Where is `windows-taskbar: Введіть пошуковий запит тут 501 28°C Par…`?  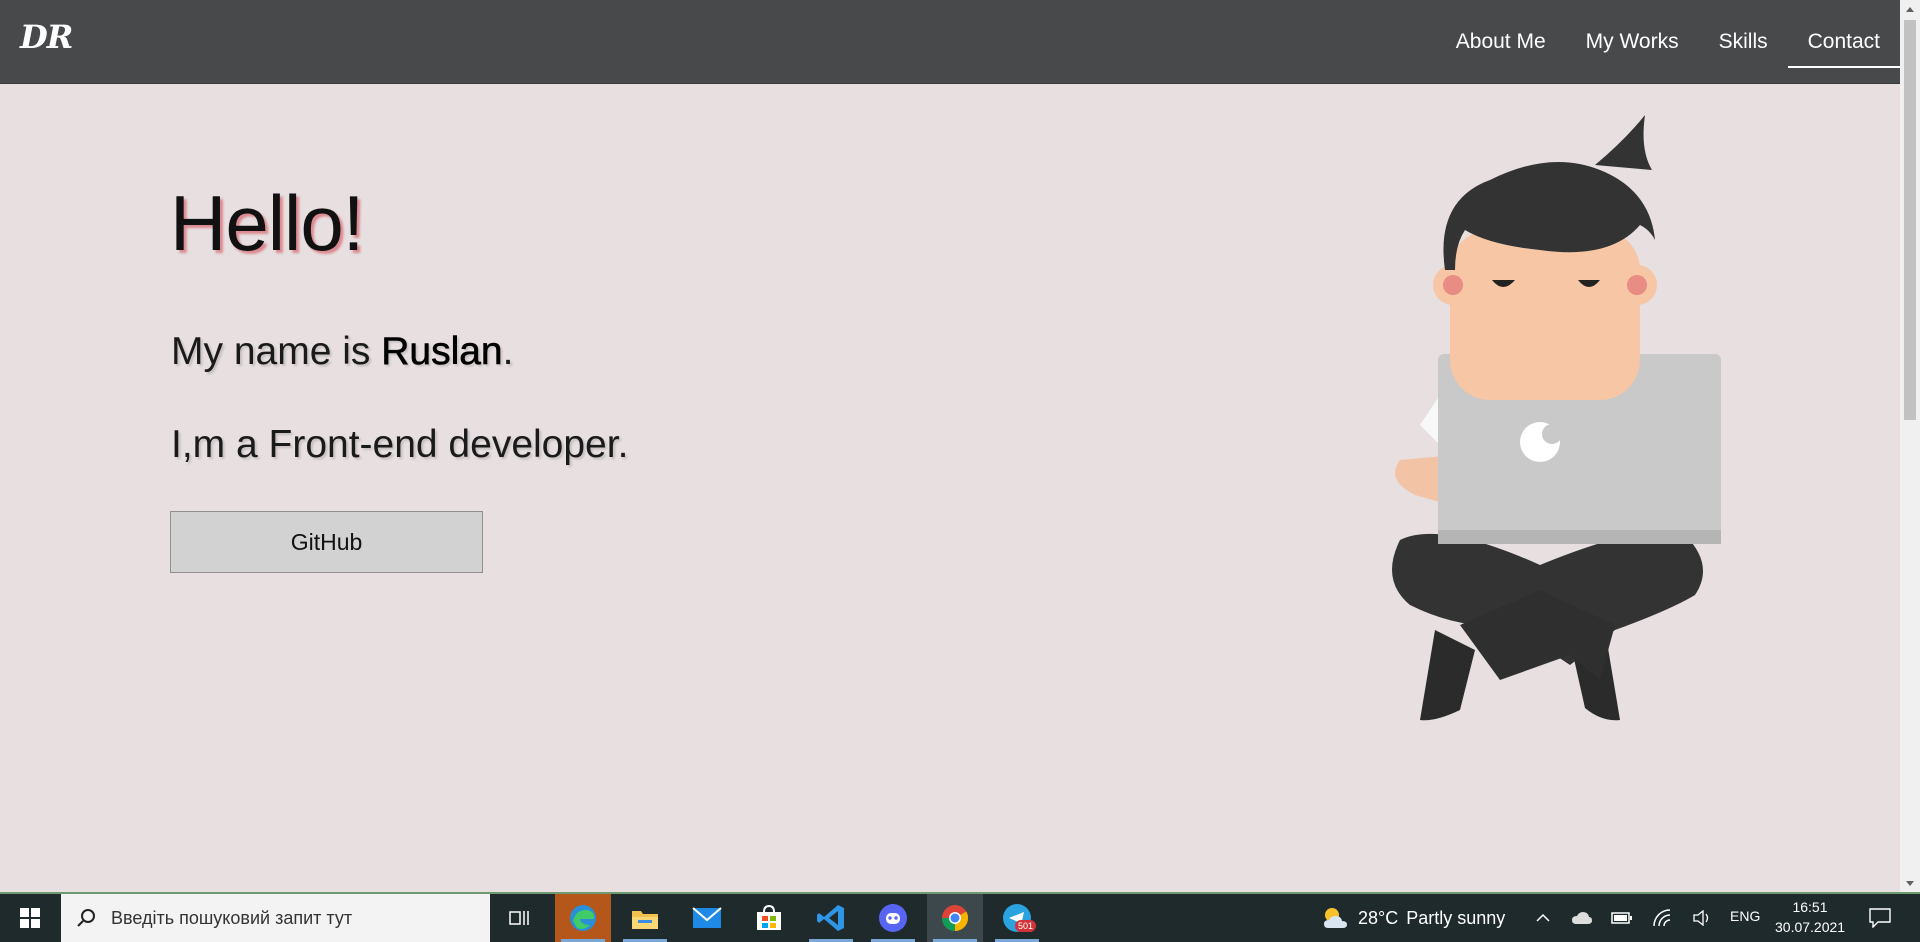 windows-taskbar: Введіть пошуковий запит тут 501 28°C Par… is located at coordinates (960, 917).